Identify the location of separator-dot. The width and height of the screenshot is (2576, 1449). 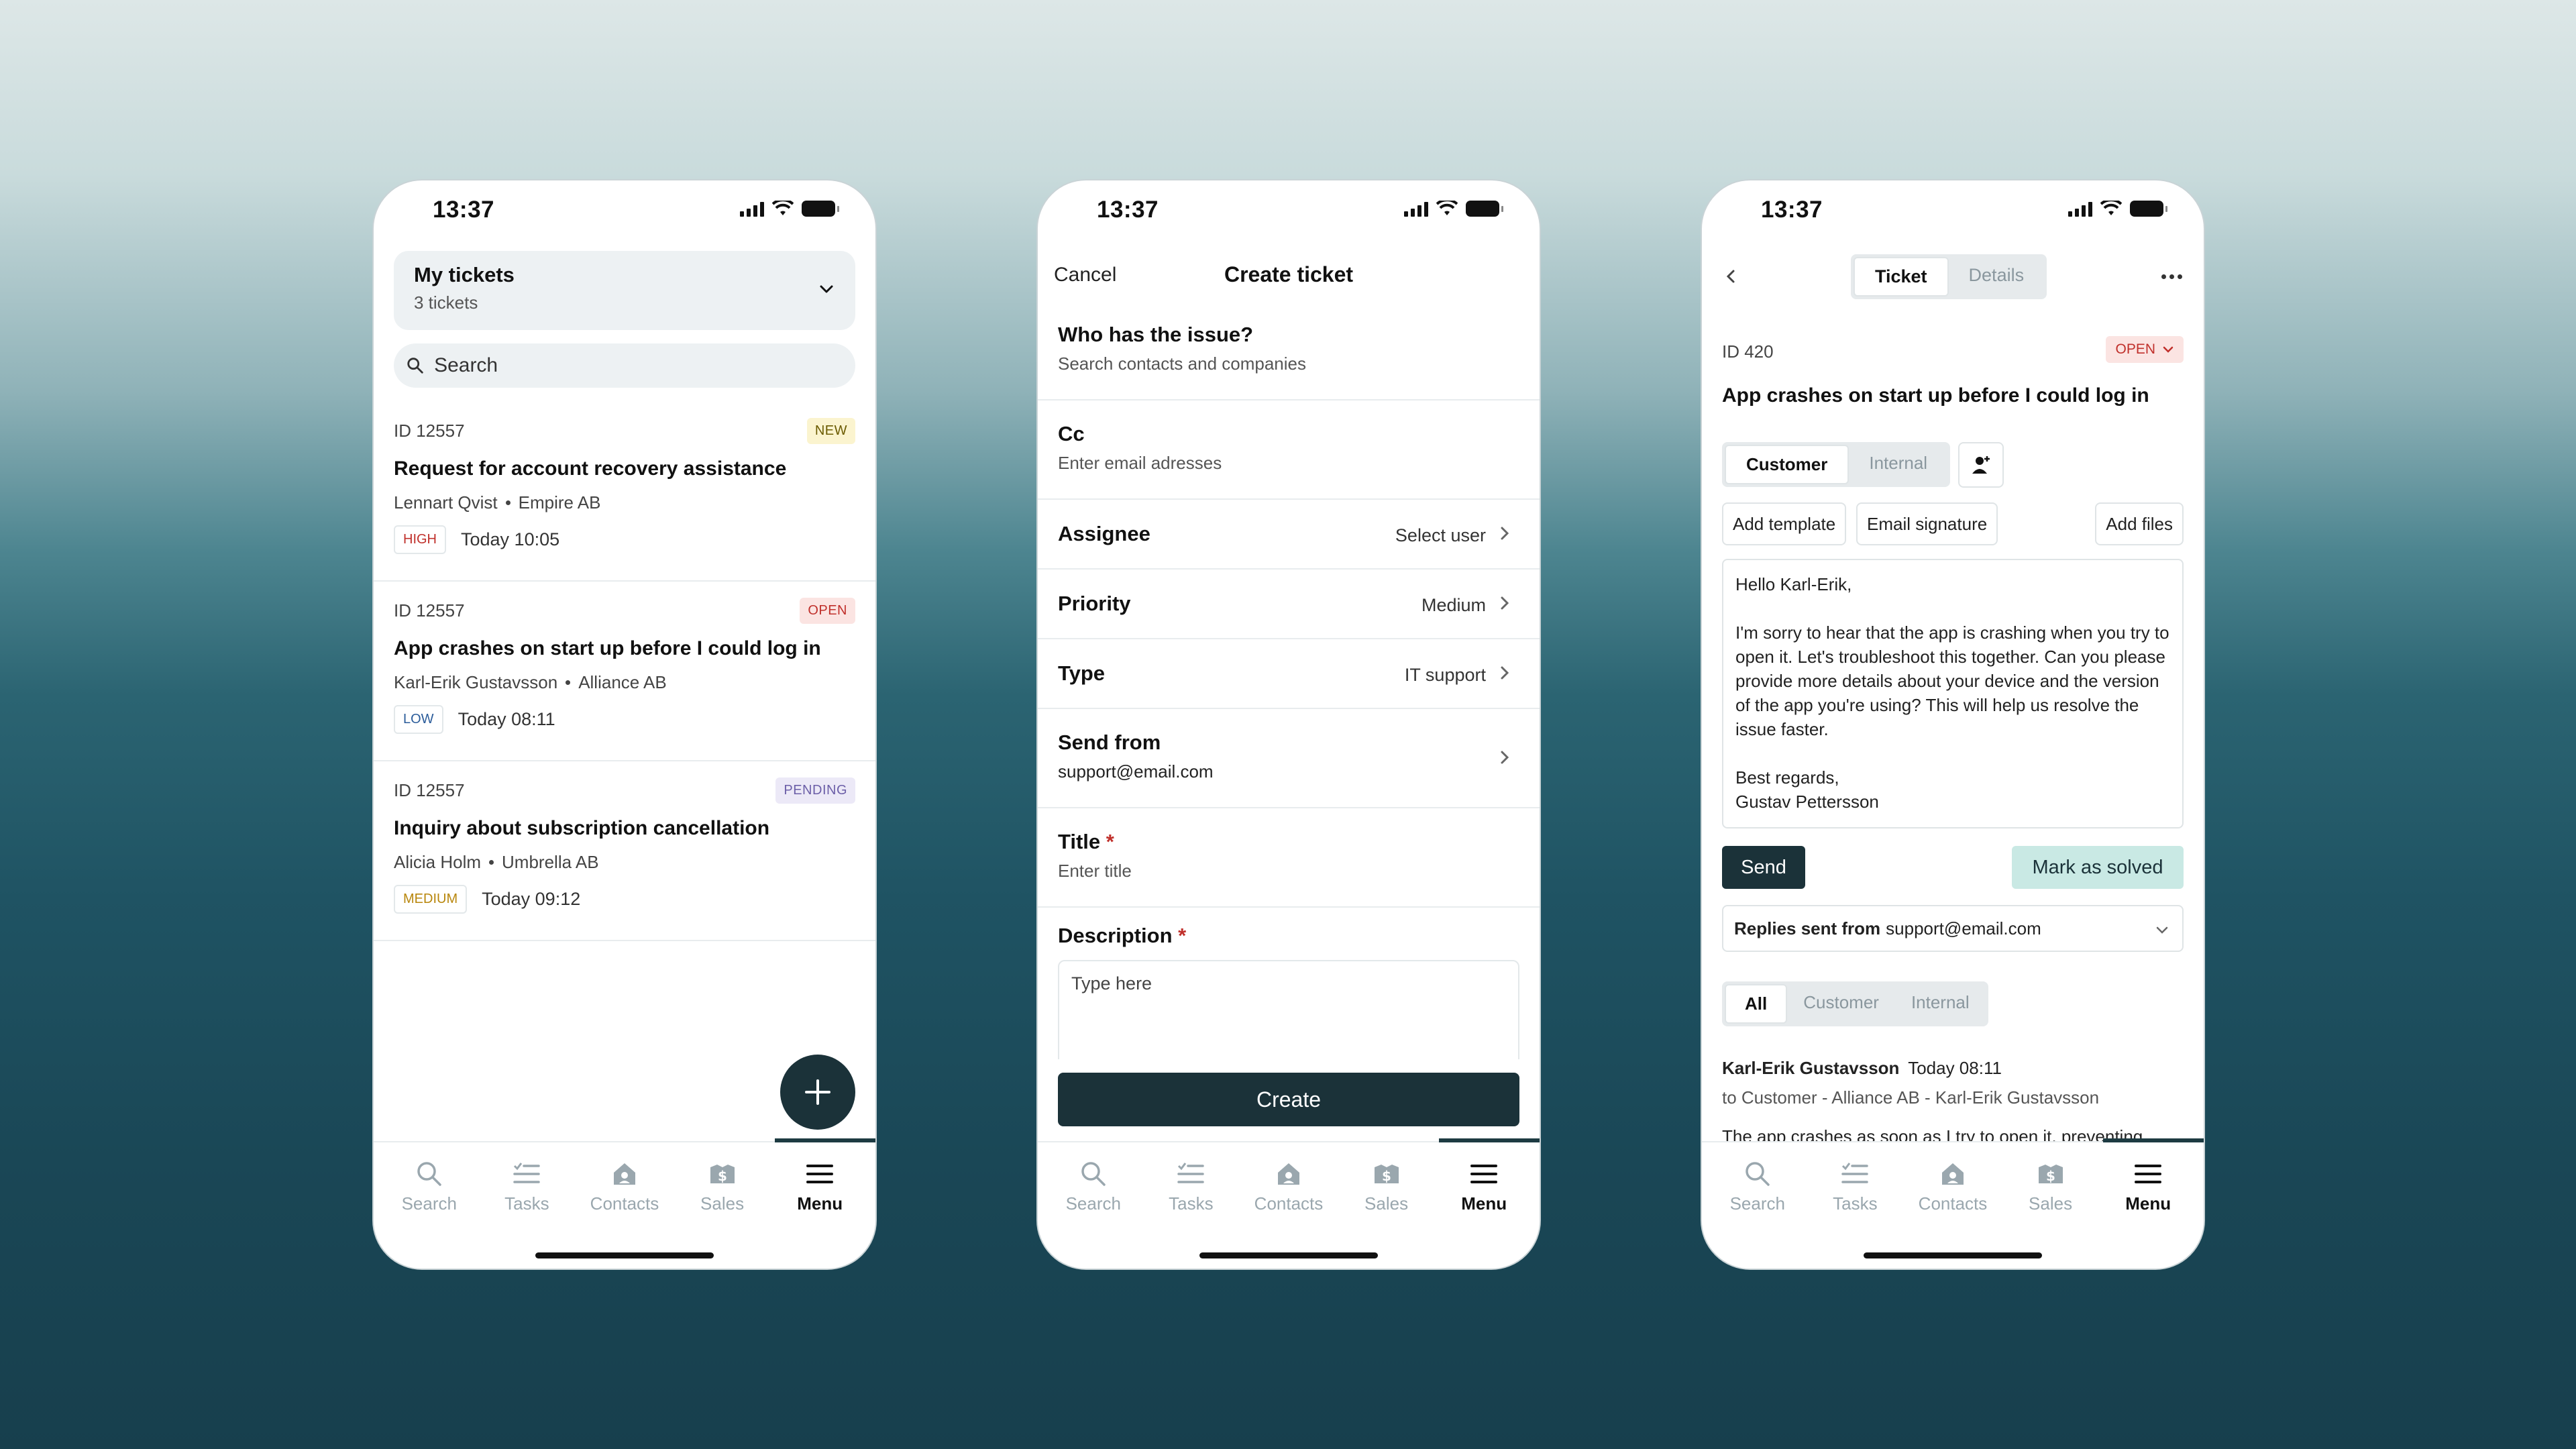
(568, 682).